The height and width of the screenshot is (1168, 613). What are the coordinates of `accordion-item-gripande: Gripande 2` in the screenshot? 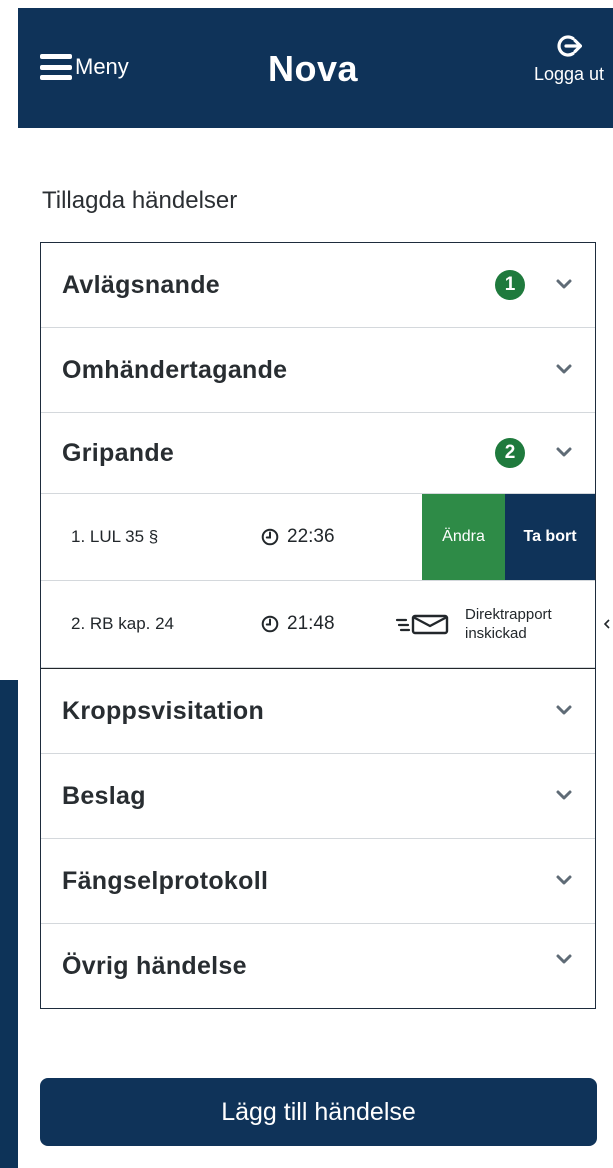 It's located at (318, 453).